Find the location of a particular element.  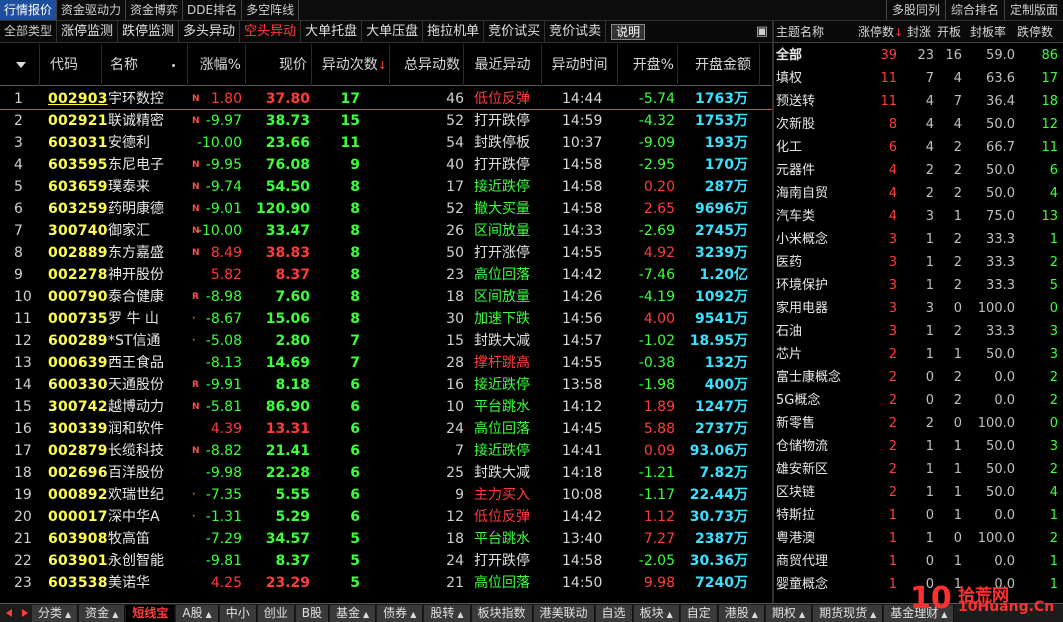

stock-code: 300339 is located at coordinates (78, 429).